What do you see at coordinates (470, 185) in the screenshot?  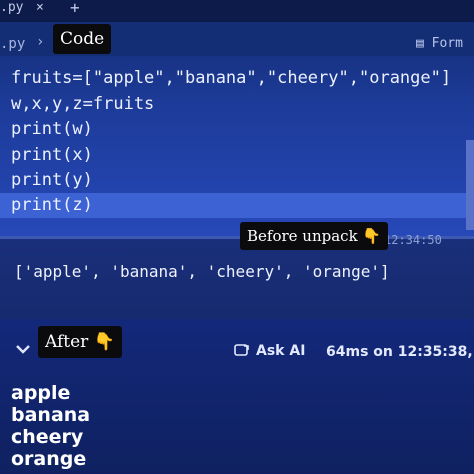 I see `scrollbar` at bounding box center [470, 185].